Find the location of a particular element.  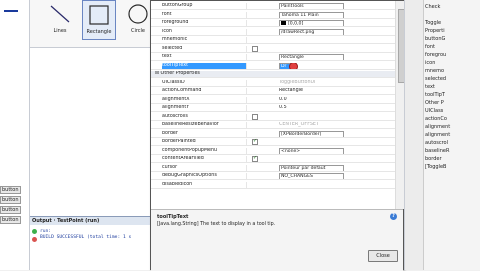

property-value: Pointeur par defaut is located at coordinates (321, 167).